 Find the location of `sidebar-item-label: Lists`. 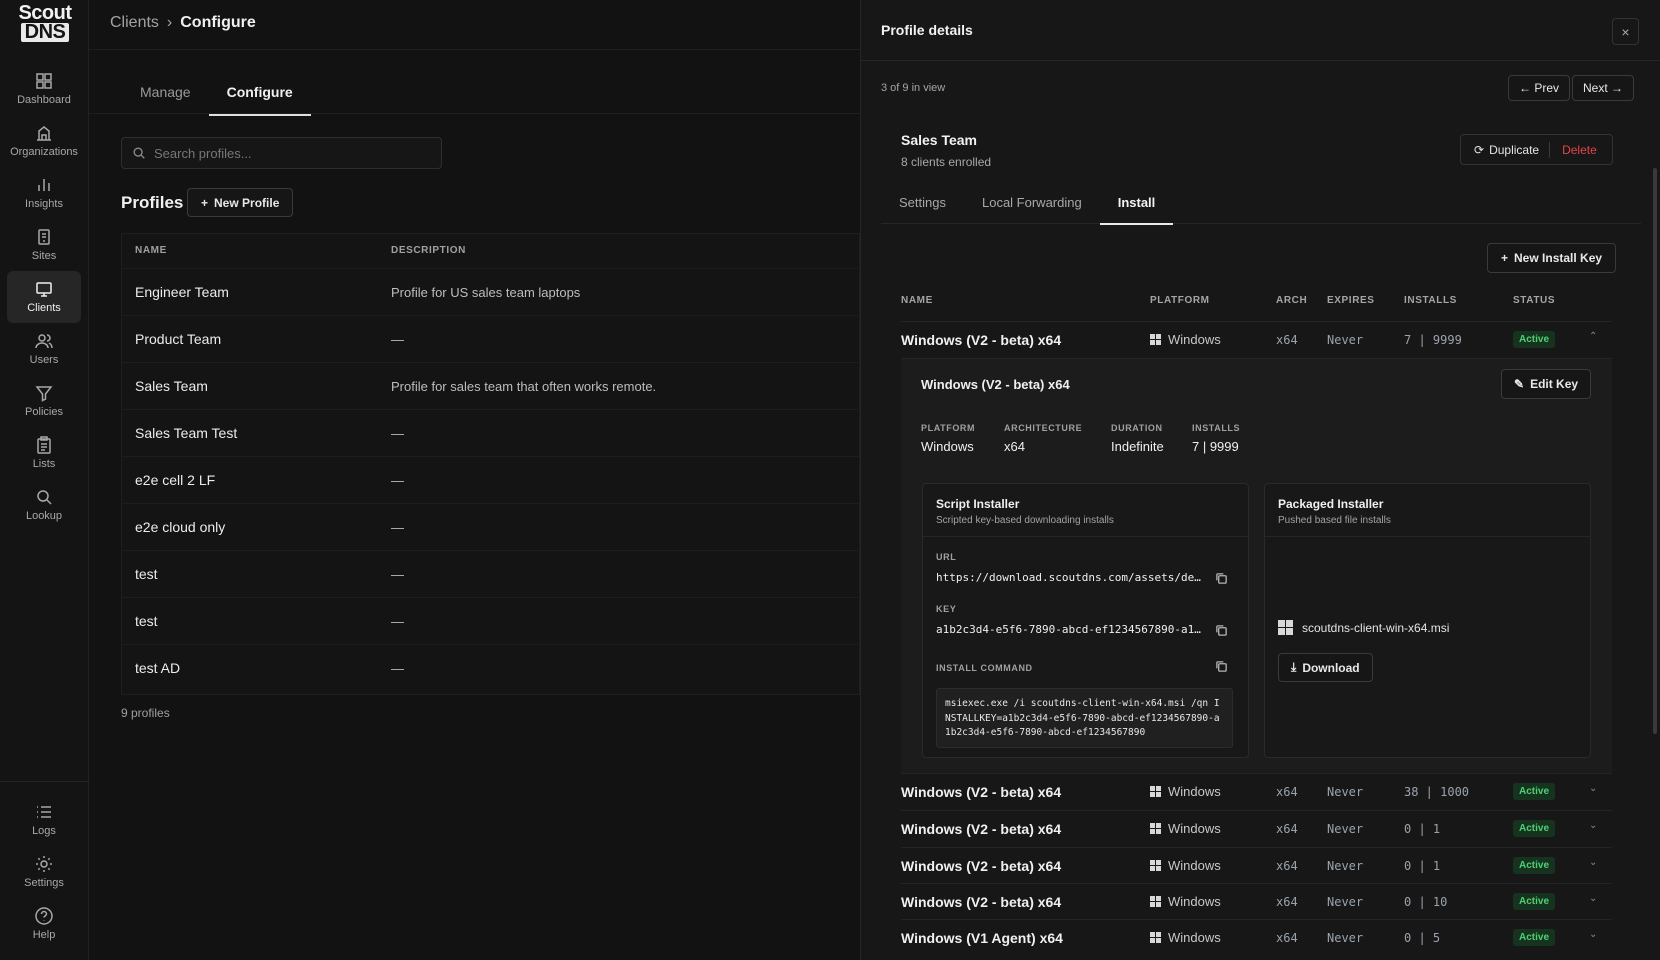

sidebar-item-label: Lists is located at coordinates (44, 464).